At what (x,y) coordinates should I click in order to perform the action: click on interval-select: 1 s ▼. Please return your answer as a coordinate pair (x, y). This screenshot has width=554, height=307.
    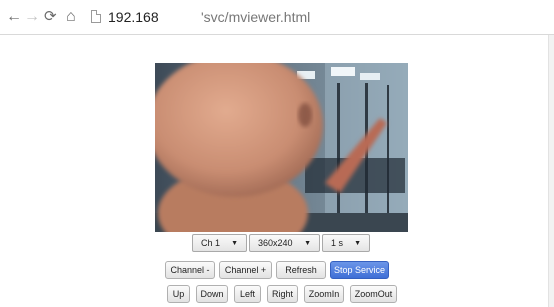
    Looking at the image, I should click on (346, 243).